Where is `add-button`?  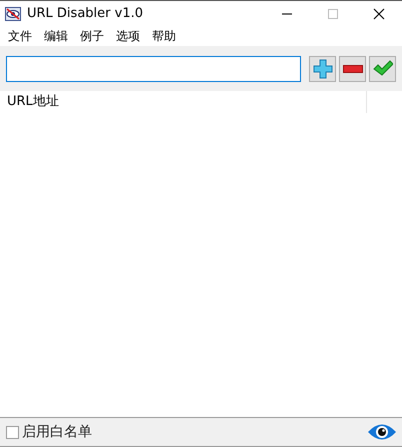 add-button is located at coordinates (322, 69).